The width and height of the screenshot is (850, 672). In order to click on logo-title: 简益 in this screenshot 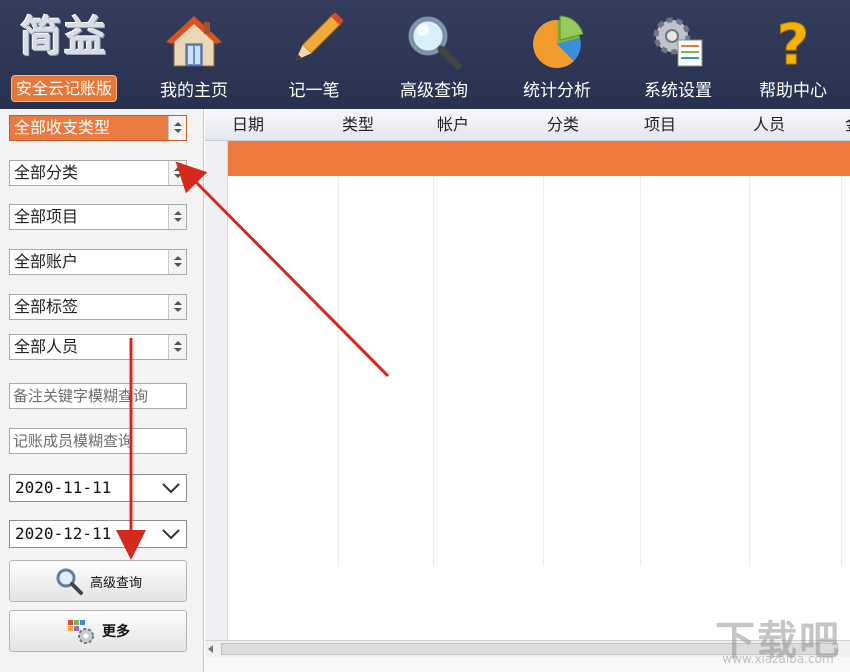, I will do `click(63, 36)`.